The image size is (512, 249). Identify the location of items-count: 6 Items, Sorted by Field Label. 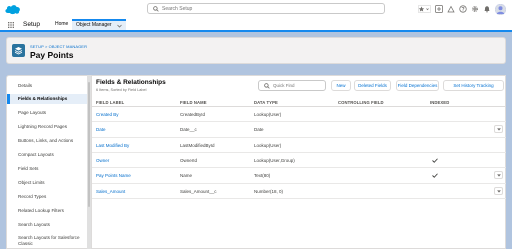
(121, 90).